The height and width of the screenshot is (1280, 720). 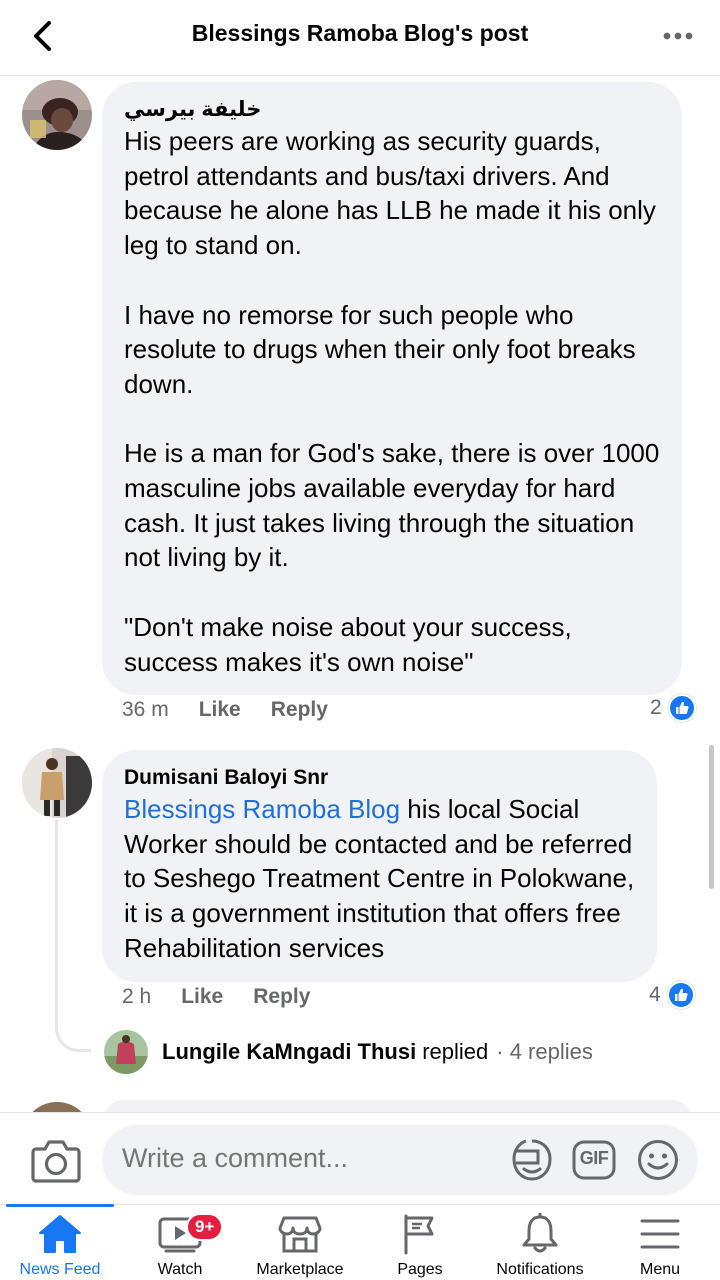 I want to click on comment-composer: GIF, so click(x=360, y=1159).